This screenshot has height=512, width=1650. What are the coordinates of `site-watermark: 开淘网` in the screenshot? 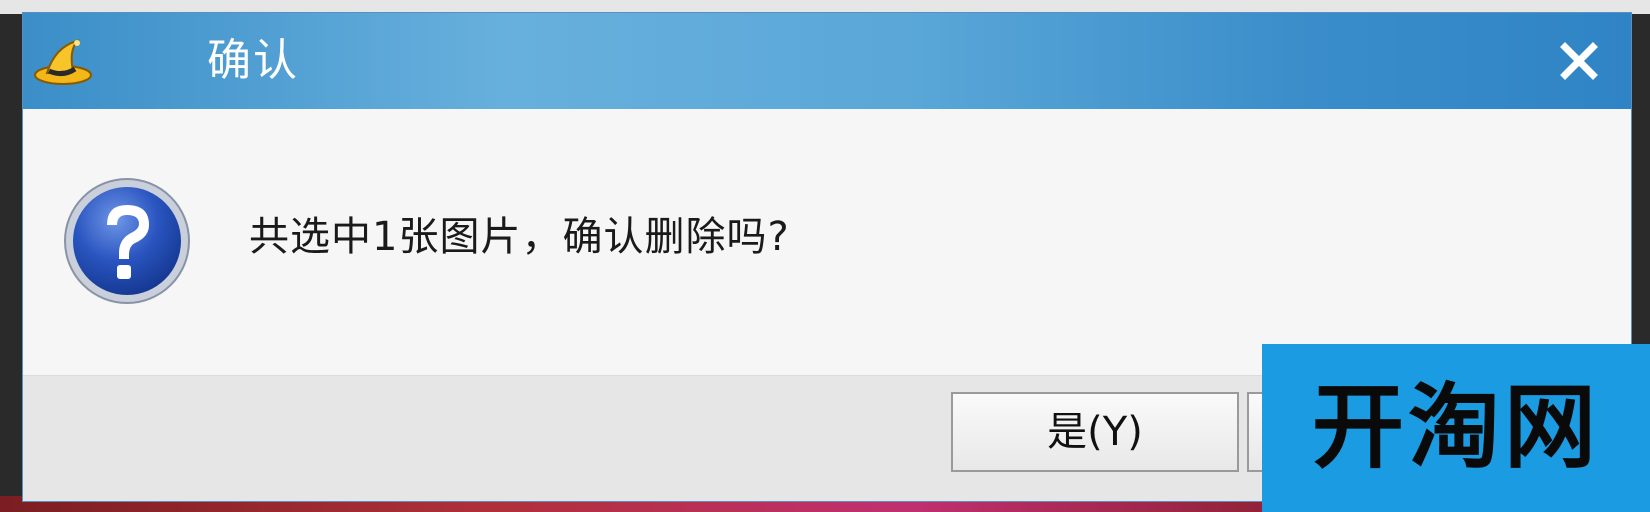 It's located at (1456, 428).